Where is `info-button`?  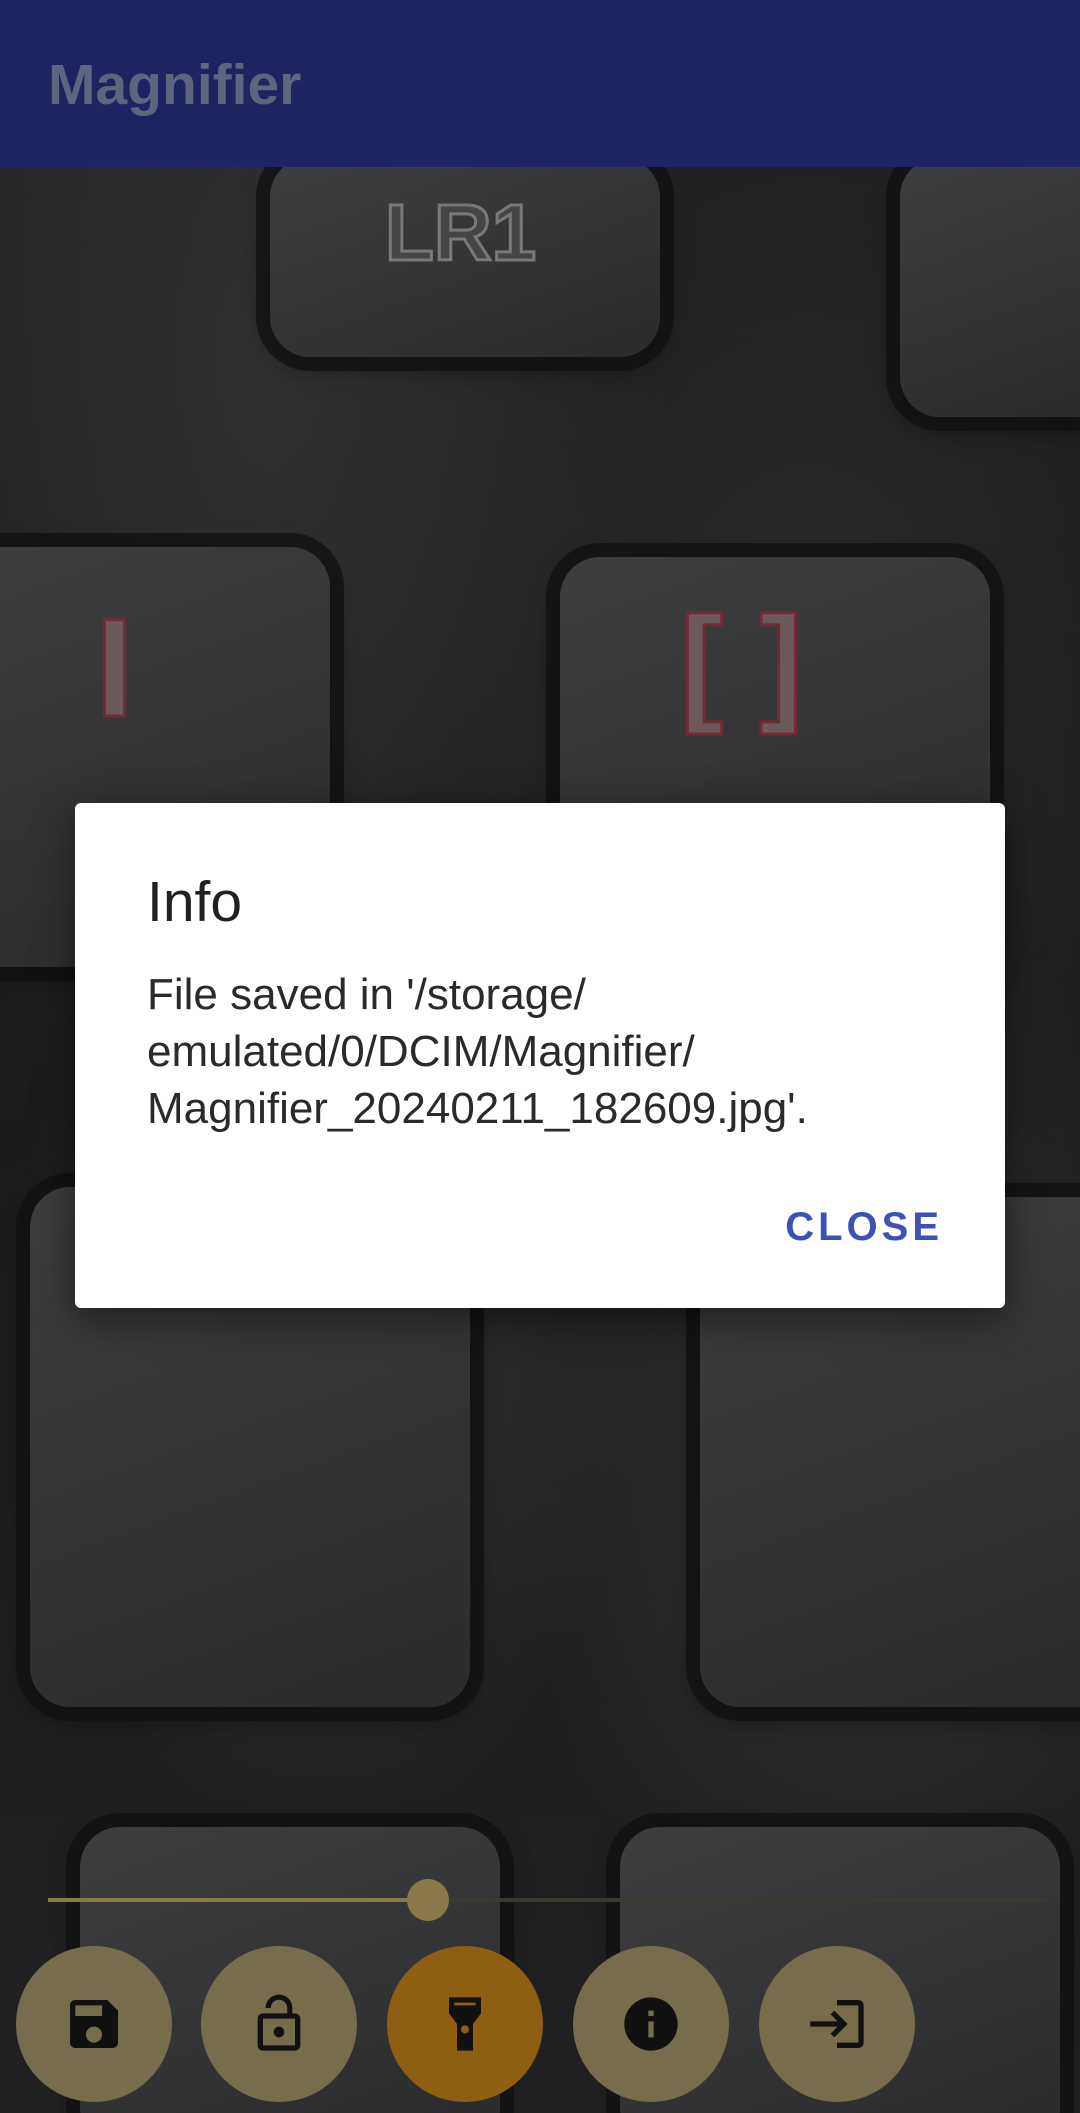
info-button is located at coordinates (651, 2024).